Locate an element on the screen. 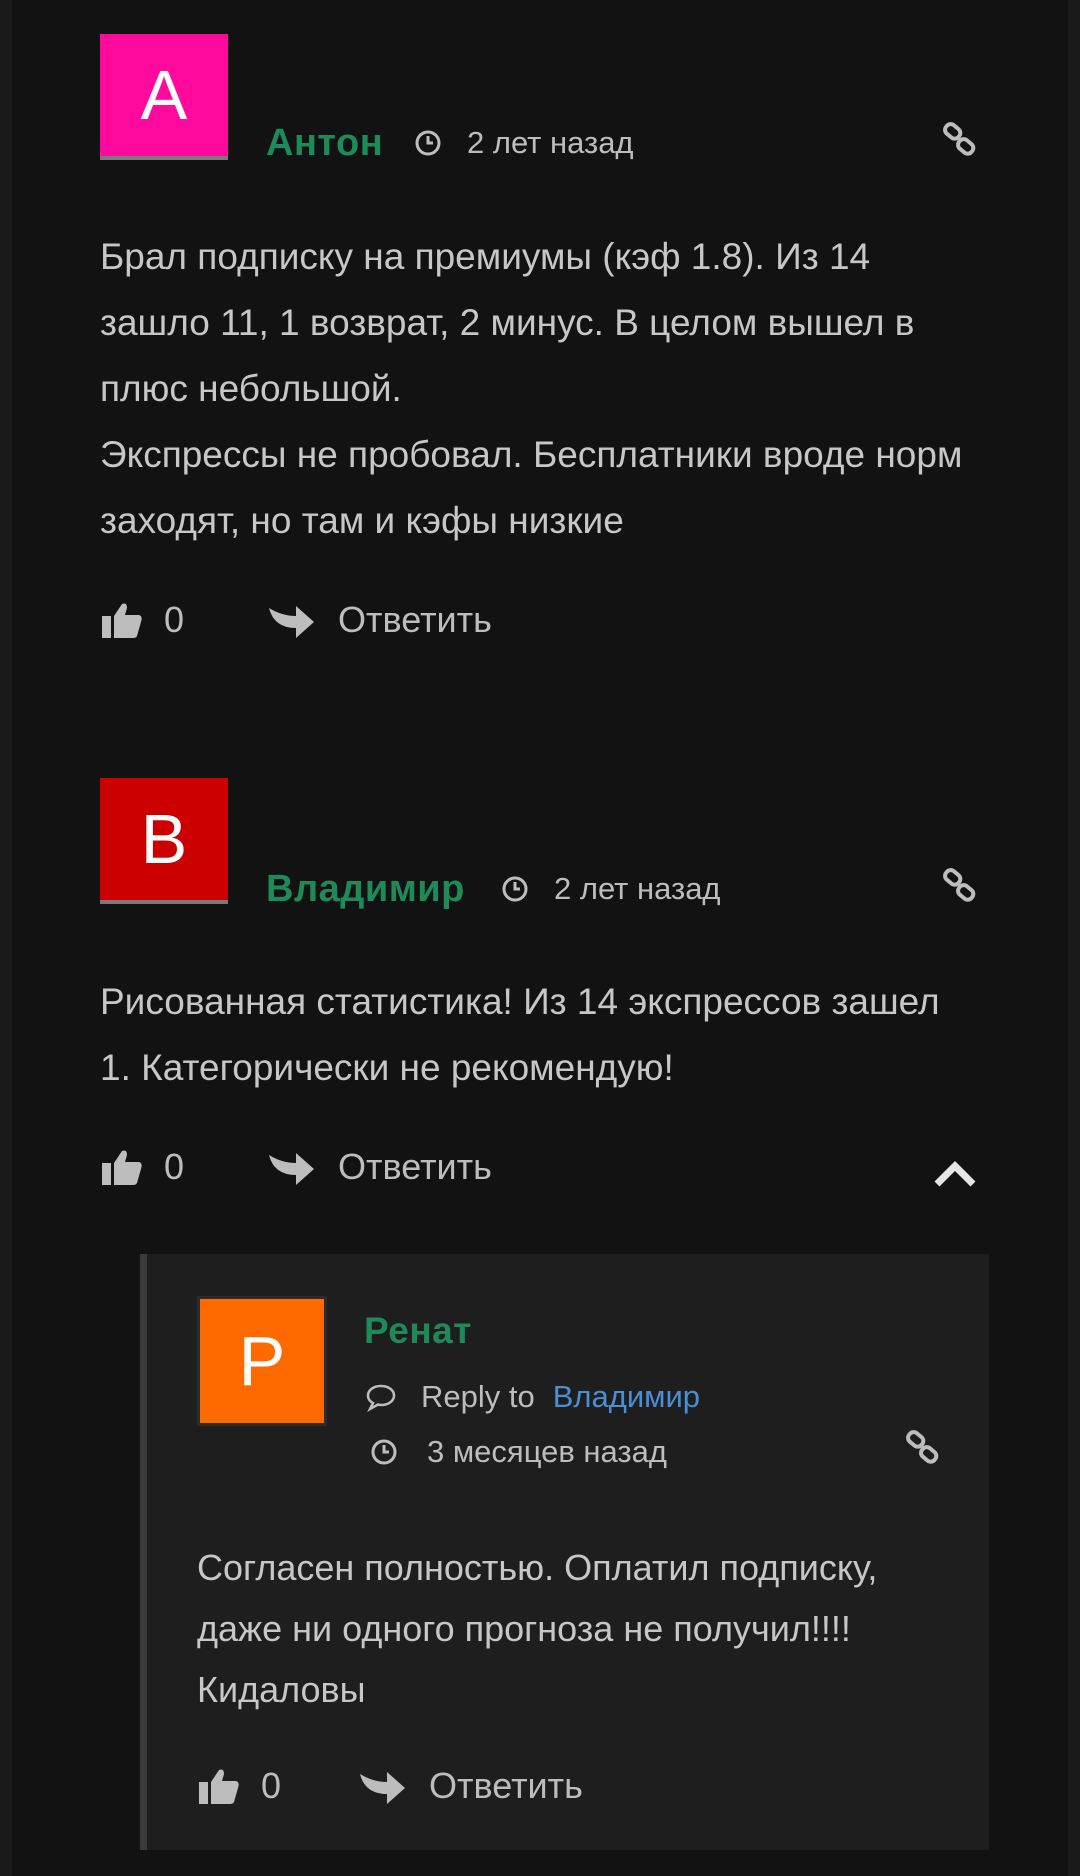 The height and width of the screenshot is (1876, 1080). avatar-letter: Р is located at coordinates (262, 1361).